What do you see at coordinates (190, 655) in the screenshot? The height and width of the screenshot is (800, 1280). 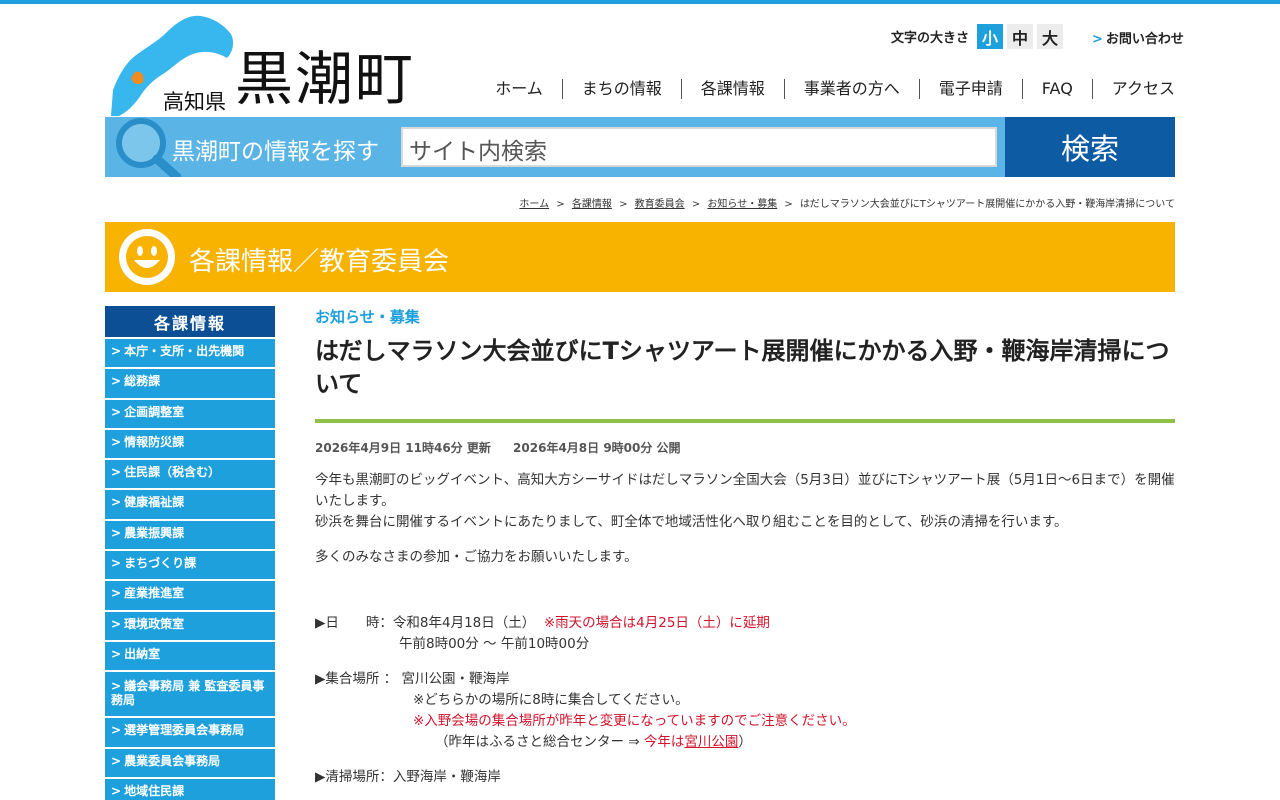 I see `sidebar-item-treasury: > 出納室` at bounding box center [190, 655].